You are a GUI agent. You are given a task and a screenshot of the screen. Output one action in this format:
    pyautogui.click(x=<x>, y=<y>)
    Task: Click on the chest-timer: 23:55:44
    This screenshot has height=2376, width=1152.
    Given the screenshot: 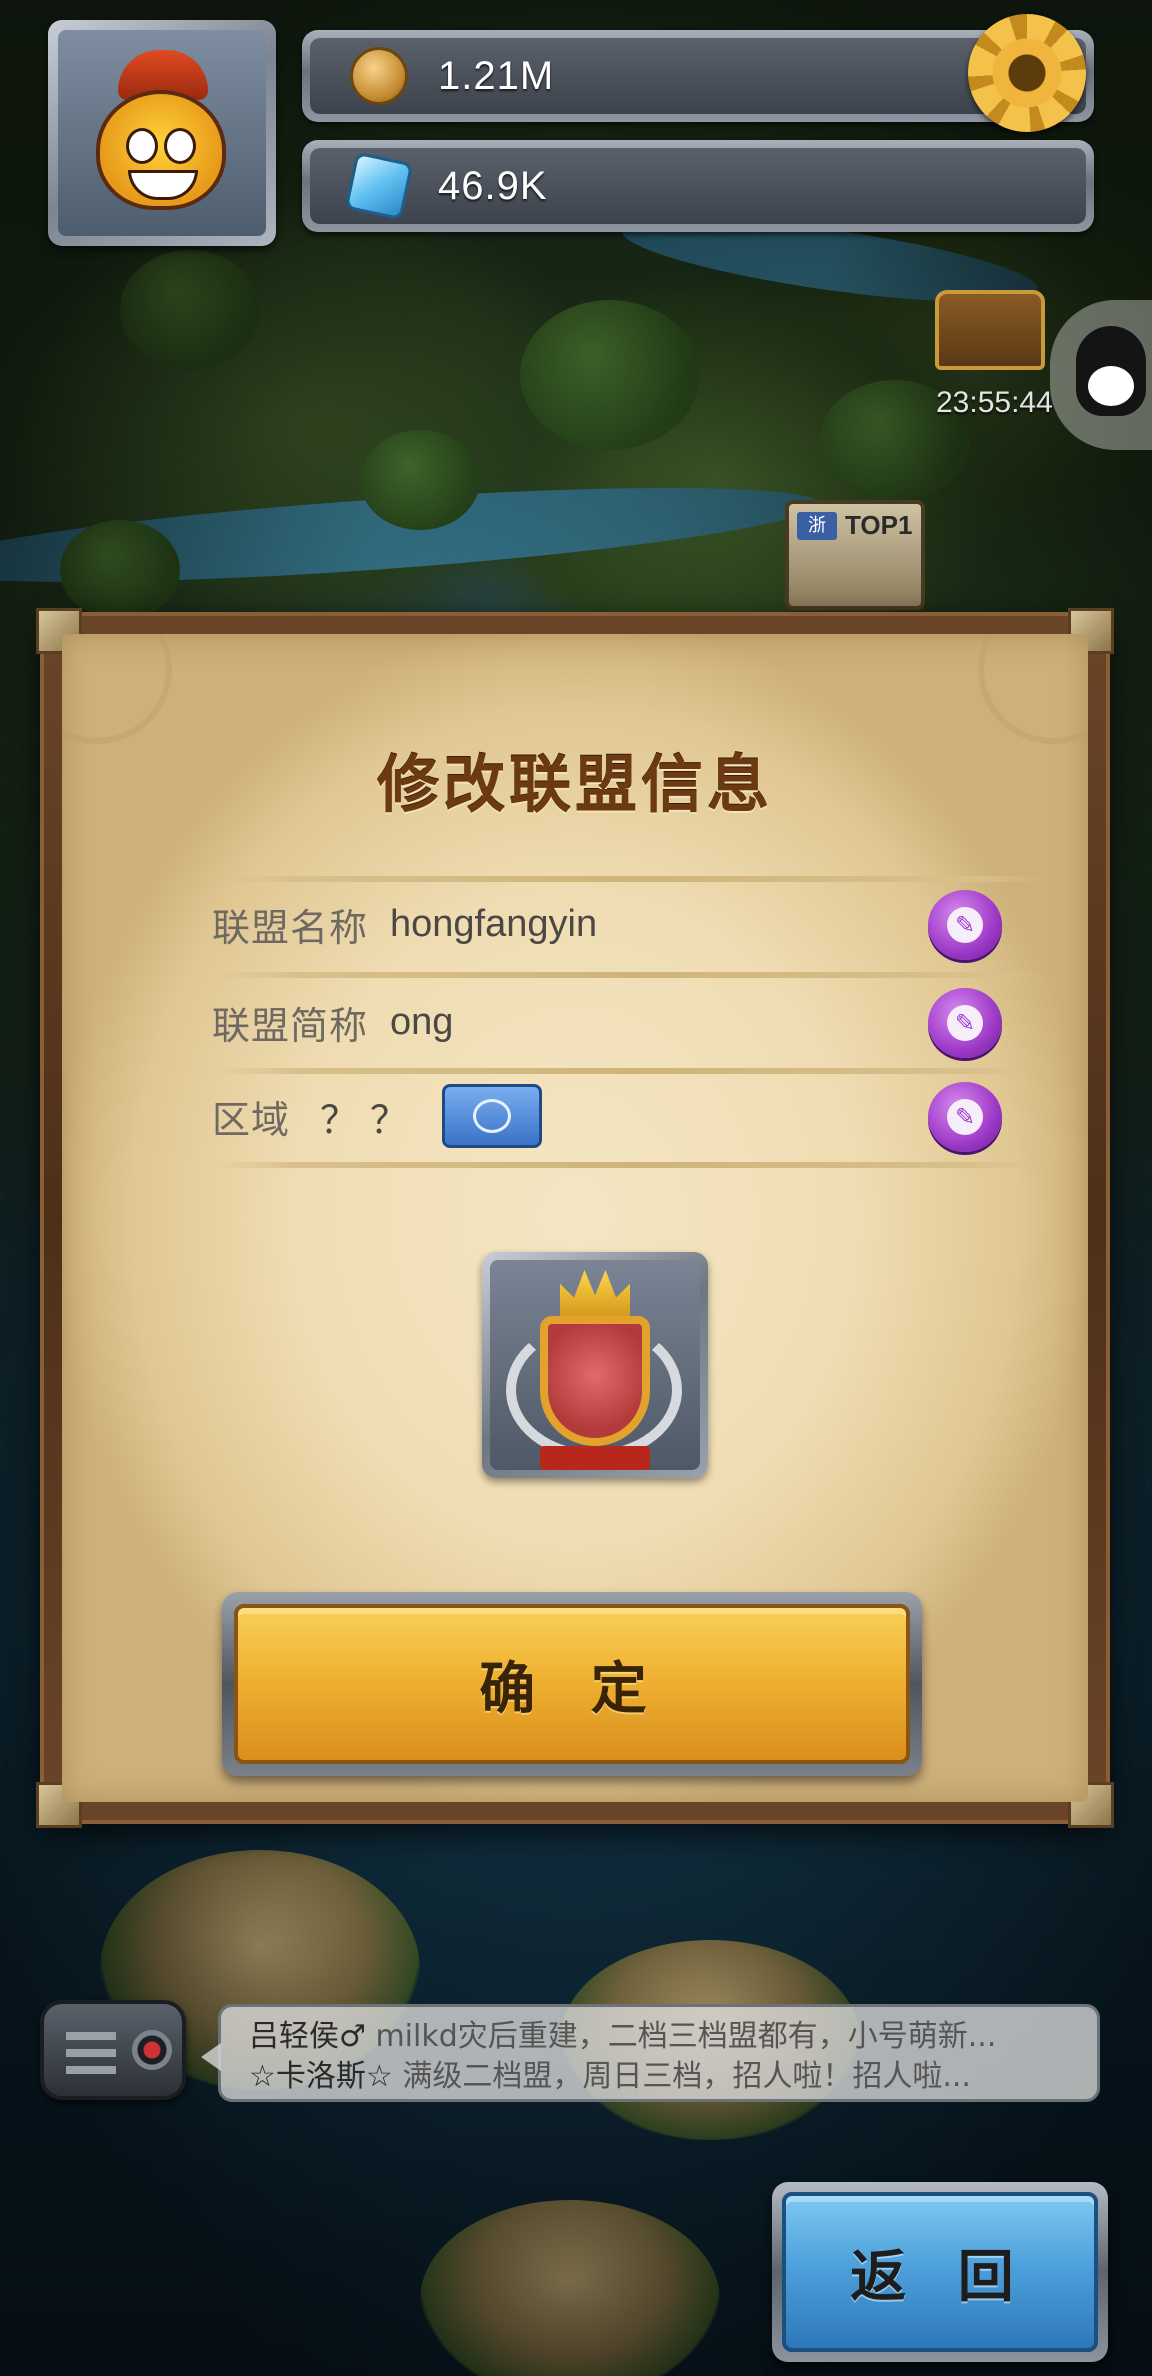 What is the action you would take?
    pyautogui.click(x=994, y=402)
    